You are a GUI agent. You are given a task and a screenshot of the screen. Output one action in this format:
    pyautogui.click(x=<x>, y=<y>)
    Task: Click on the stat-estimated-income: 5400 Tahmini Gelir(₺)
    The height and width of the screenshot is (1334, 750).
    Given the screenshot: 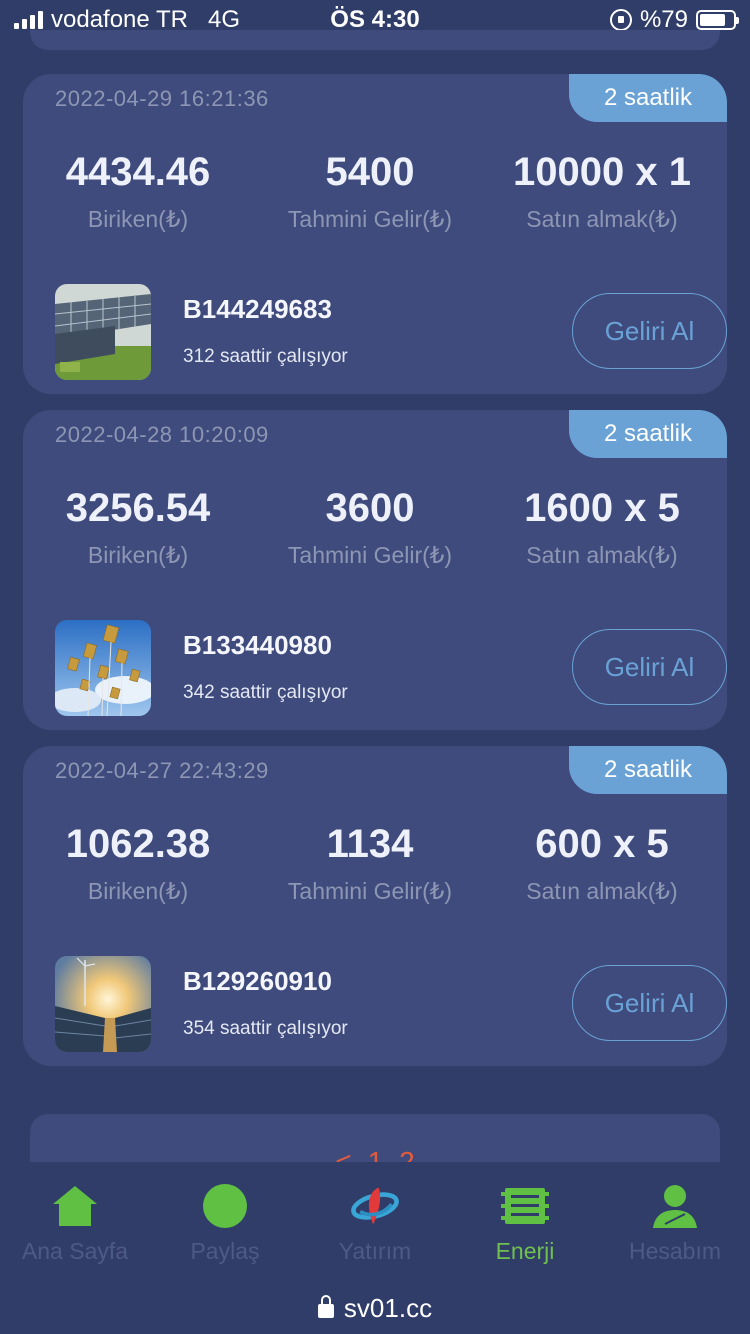 What is the action you would take?
    pyautogui.click(x=370, y=191)
    